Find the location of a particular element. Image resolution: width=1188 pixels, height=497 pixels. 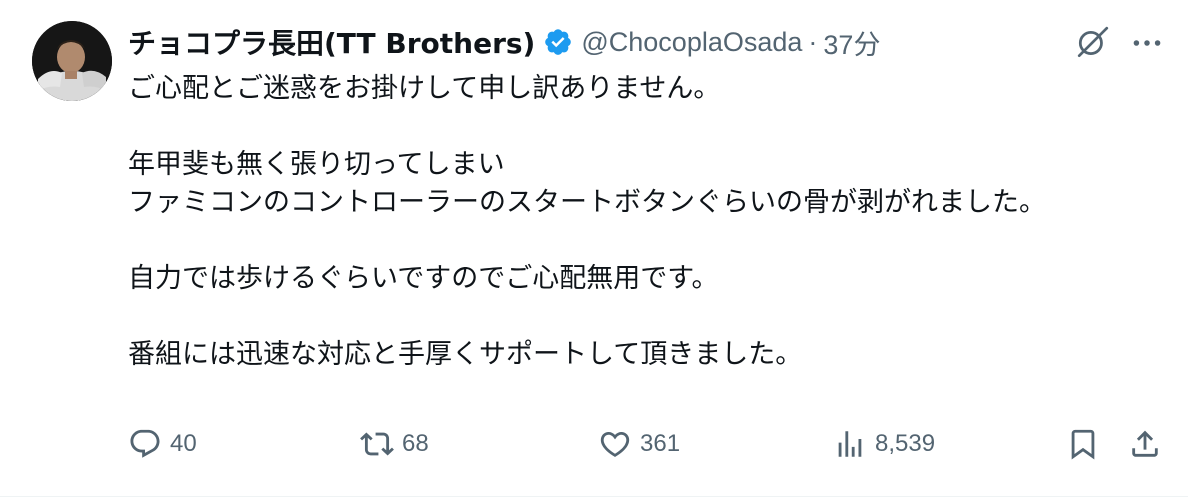

views-icon is located at coordinates (850, 444).